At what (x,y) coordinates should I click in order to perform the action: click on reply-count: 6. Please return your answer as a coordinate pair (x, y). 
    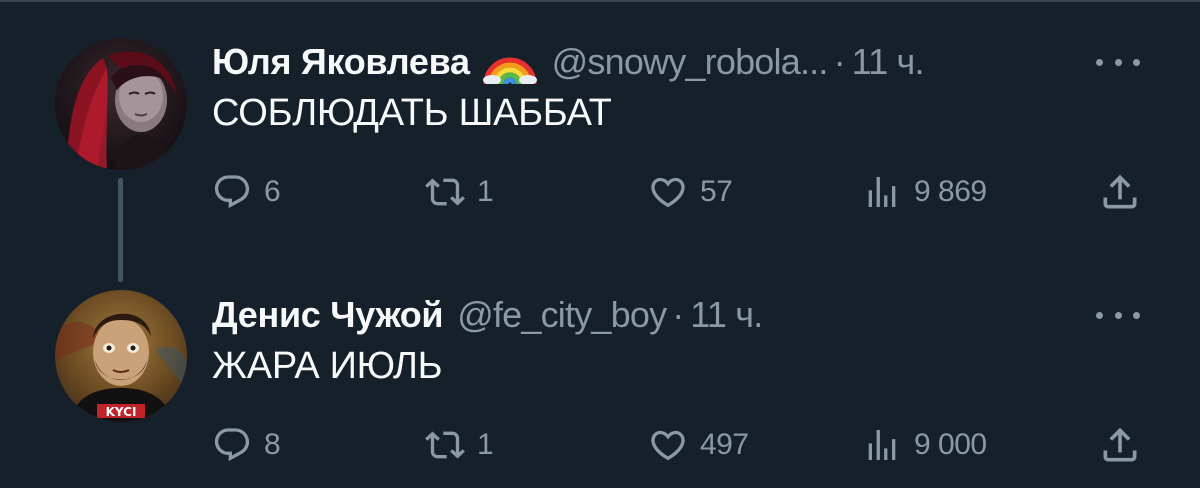
    Looking at the image, I should click on (272, 191).